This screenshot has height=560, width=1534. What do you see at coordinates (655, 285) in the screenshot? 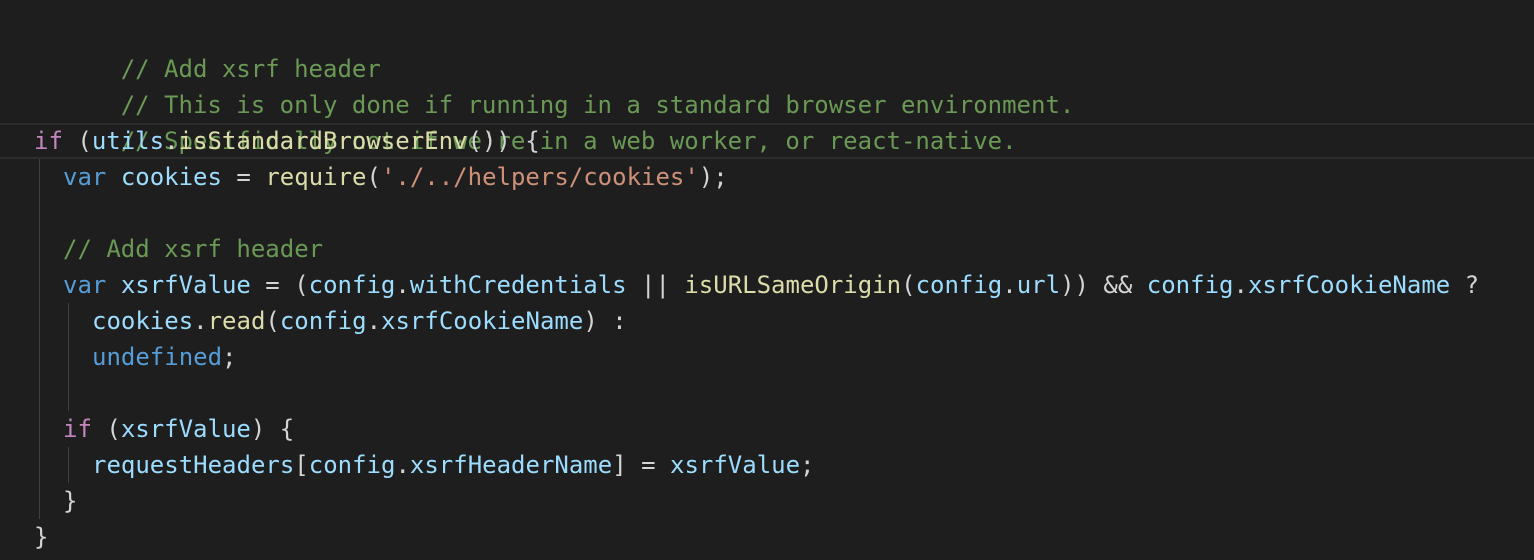
I see `punct-token: ||` at bounding box center [655, 285].